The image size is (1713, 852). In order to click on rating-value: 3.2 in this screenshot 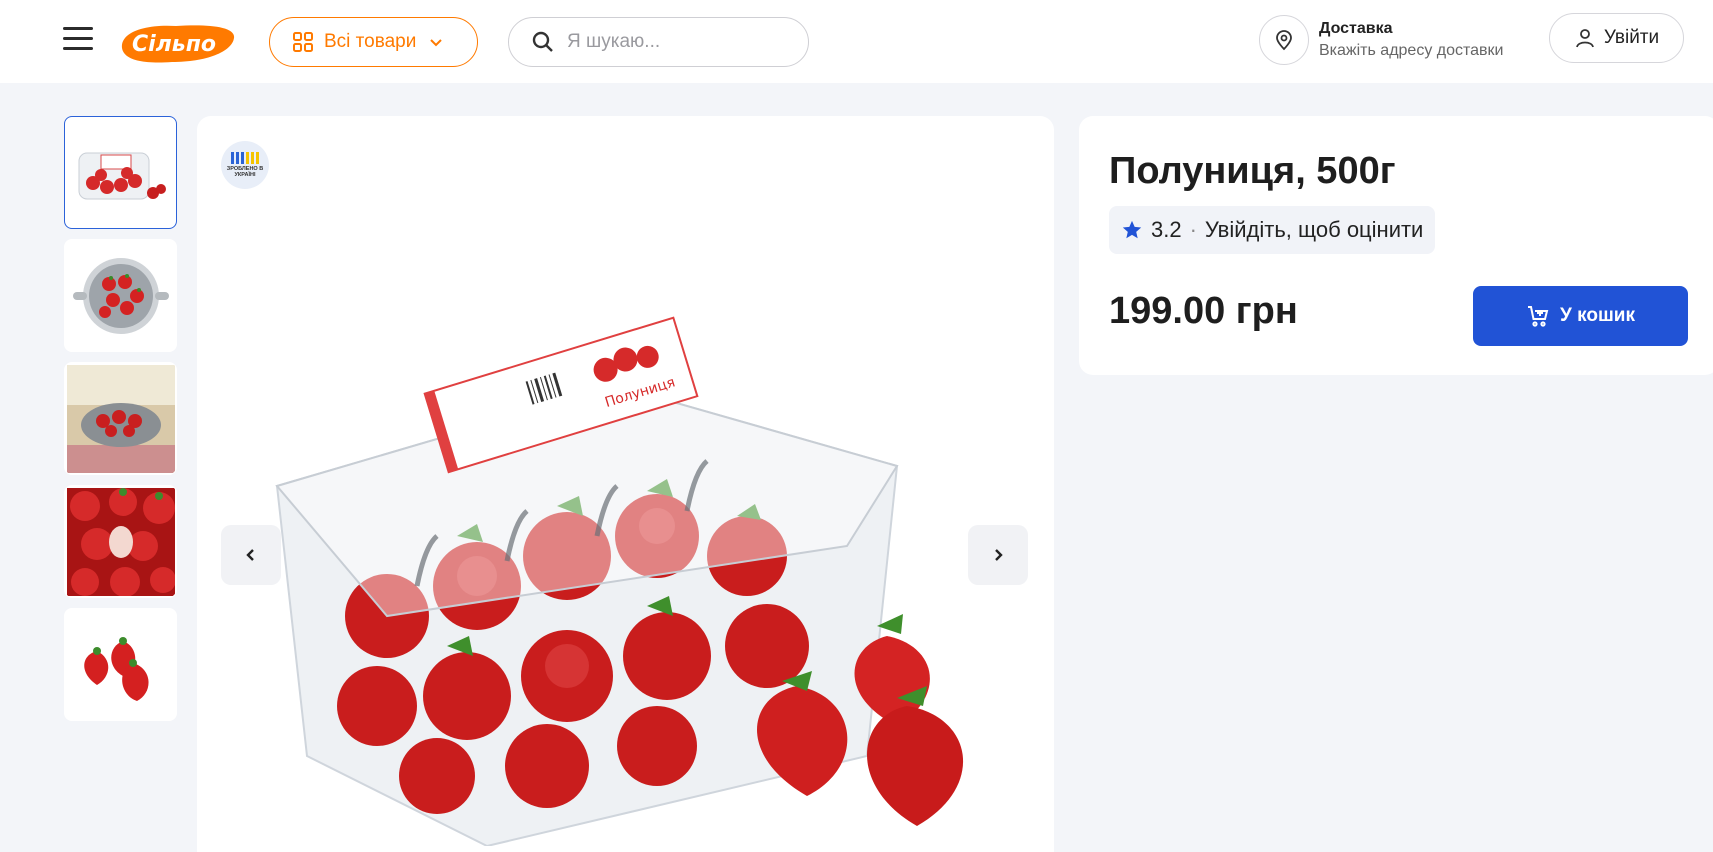, I will do `click(1166, 229)`.